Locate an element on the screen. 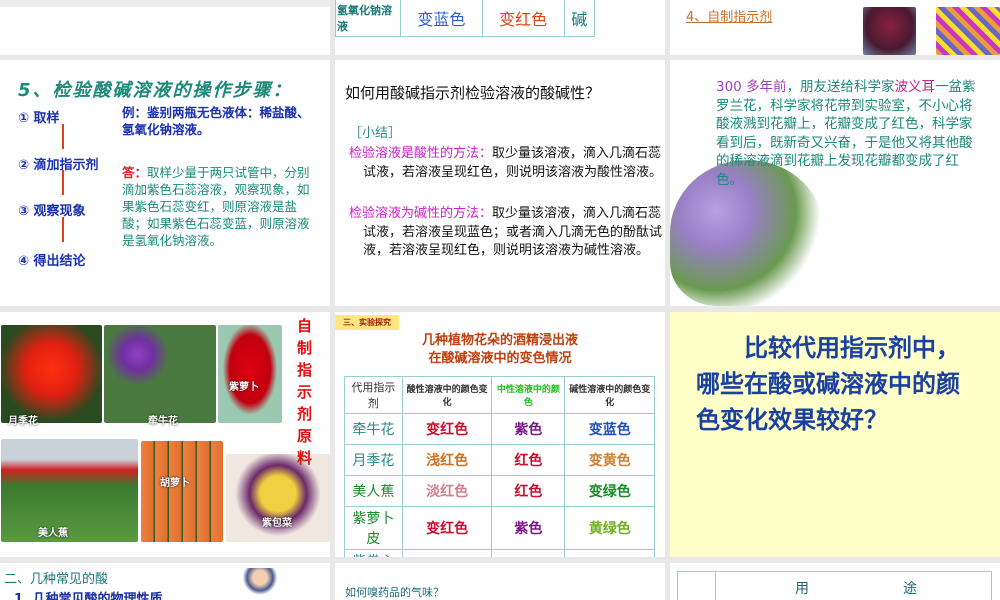 The height and width of the screenshot is (600, 1000). slide-thumbnail is located at coordinates (165, 27).